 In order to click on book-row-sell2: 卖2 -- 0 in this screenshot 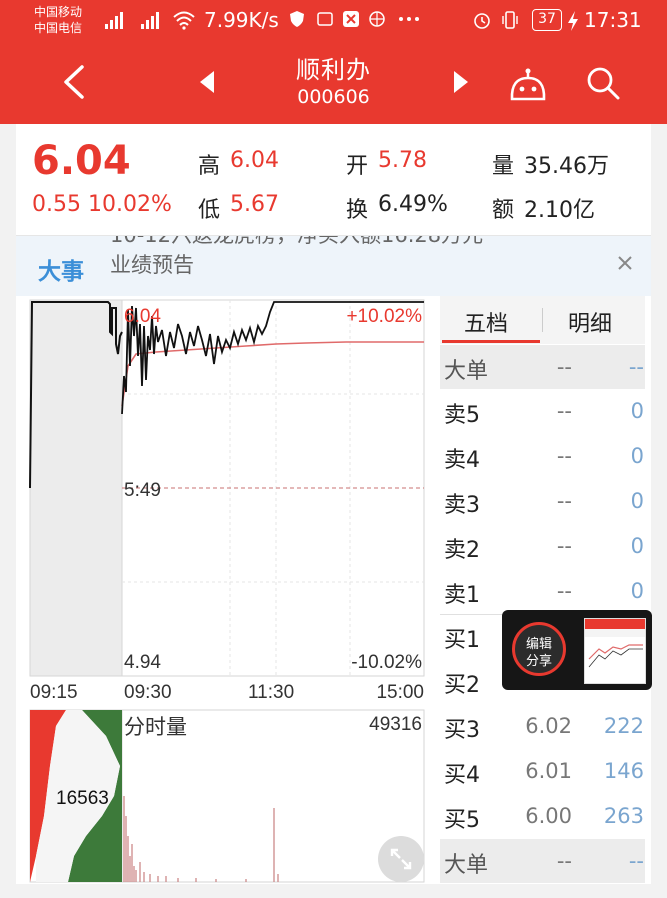, I will do `click(542, 546)`.